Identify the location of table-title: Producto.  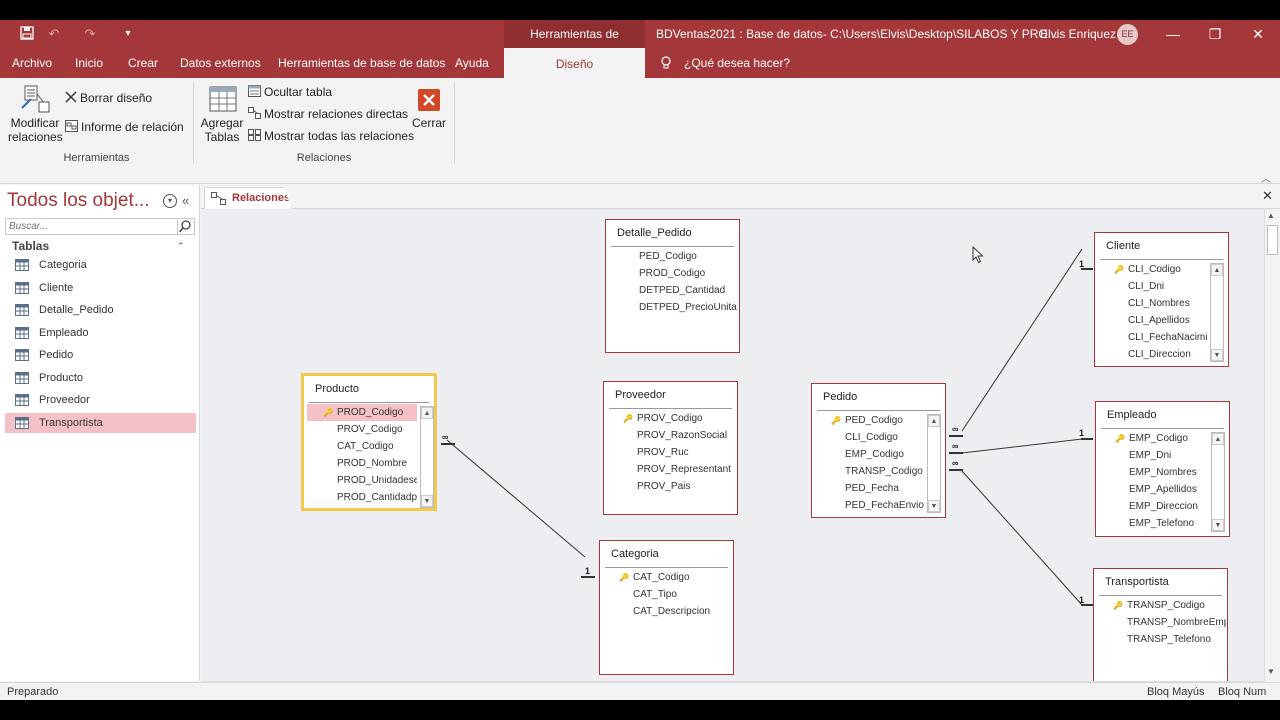
(337, 389).